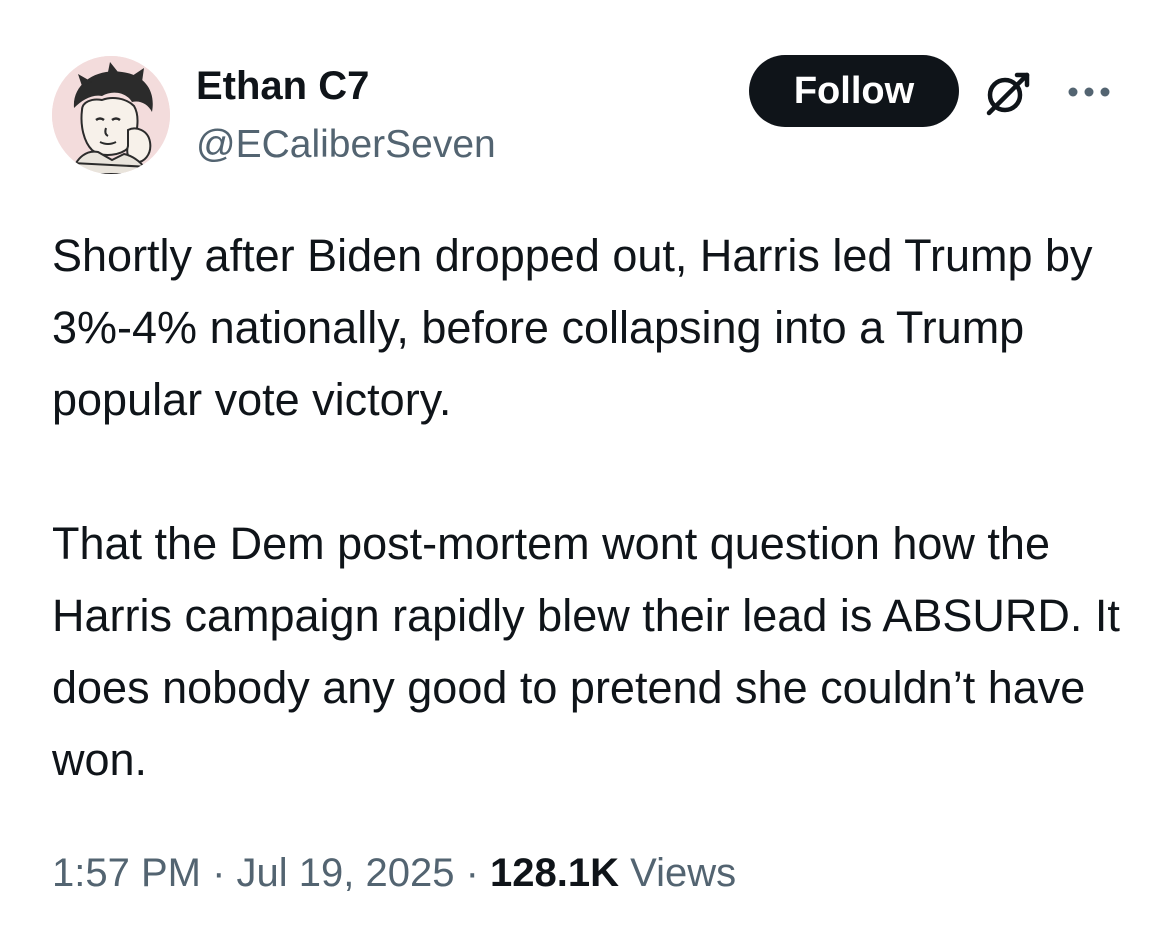 This screenshot has height=937, width=1170. I want to click on tweet-date: Jul 19, 2025, so click(346, 873).